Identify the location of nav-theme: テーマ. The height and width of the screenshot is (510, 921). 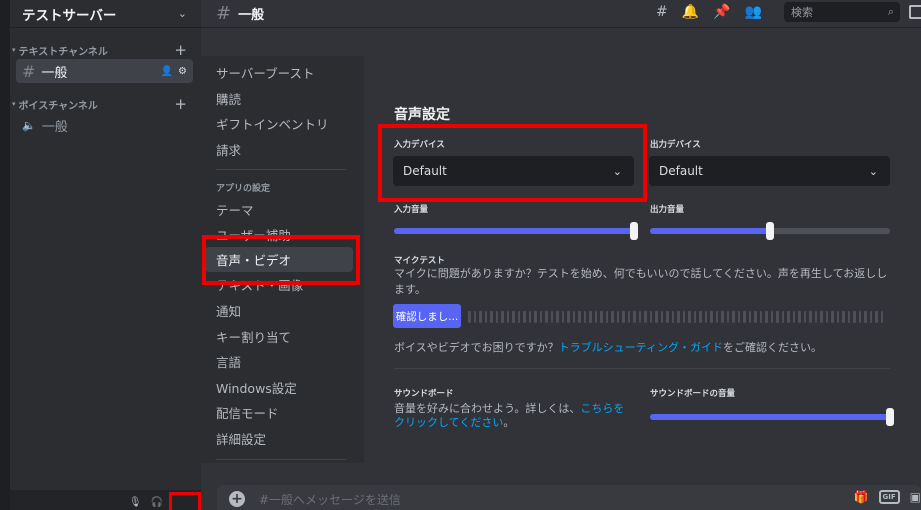
(279, 209).